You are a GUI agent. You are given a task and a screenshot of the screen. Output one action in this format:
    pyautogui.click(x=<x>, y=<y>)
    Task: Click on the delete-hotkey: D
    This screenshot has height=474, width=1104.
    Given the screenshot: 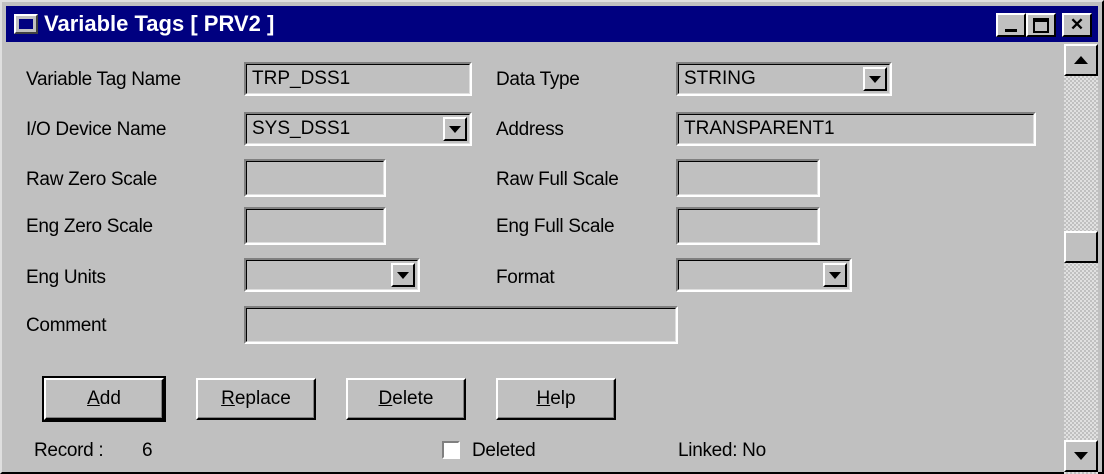 What is the action you would take?
    pyautogui.click(x=385, y=398)
    